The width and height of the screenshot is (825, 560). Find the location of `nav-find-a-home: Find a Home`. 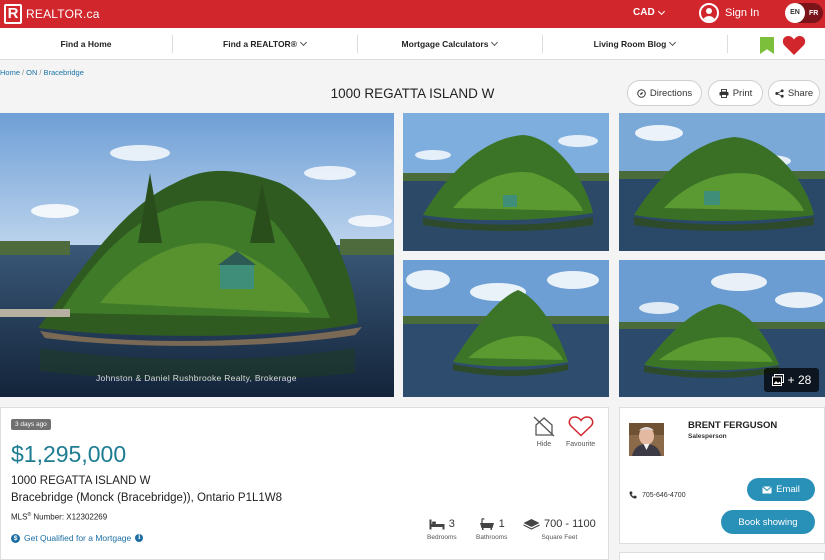

nav-find-a-home: Find a Home is located at coordinates (86, 44).